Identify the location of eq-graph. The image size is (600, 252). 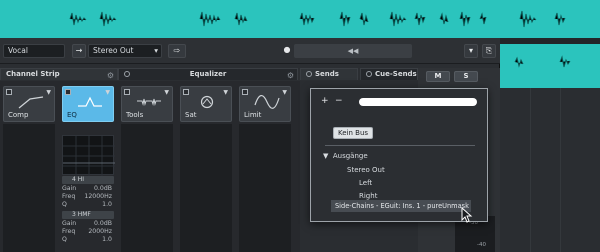
(88, 155).